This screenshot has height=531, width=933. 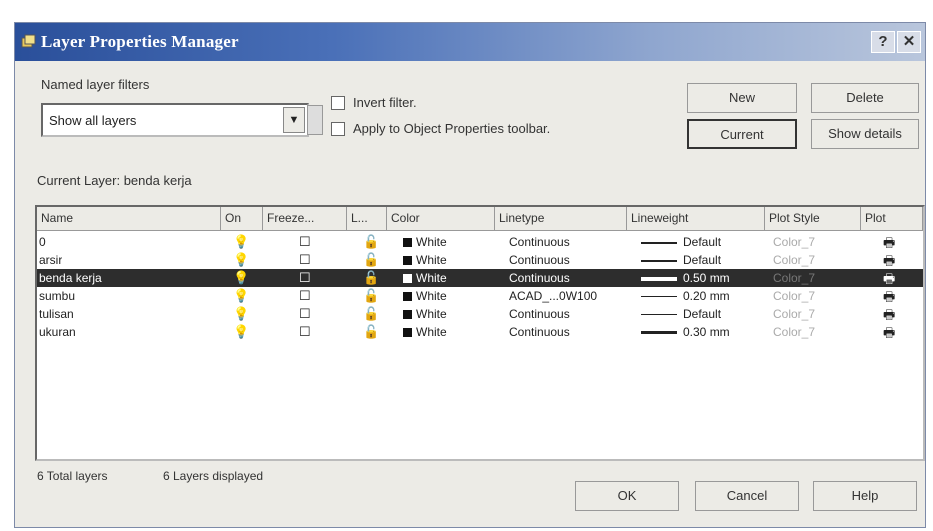 I want to click on window-title: Layer Properties Manager, so click(x=140, y=41).